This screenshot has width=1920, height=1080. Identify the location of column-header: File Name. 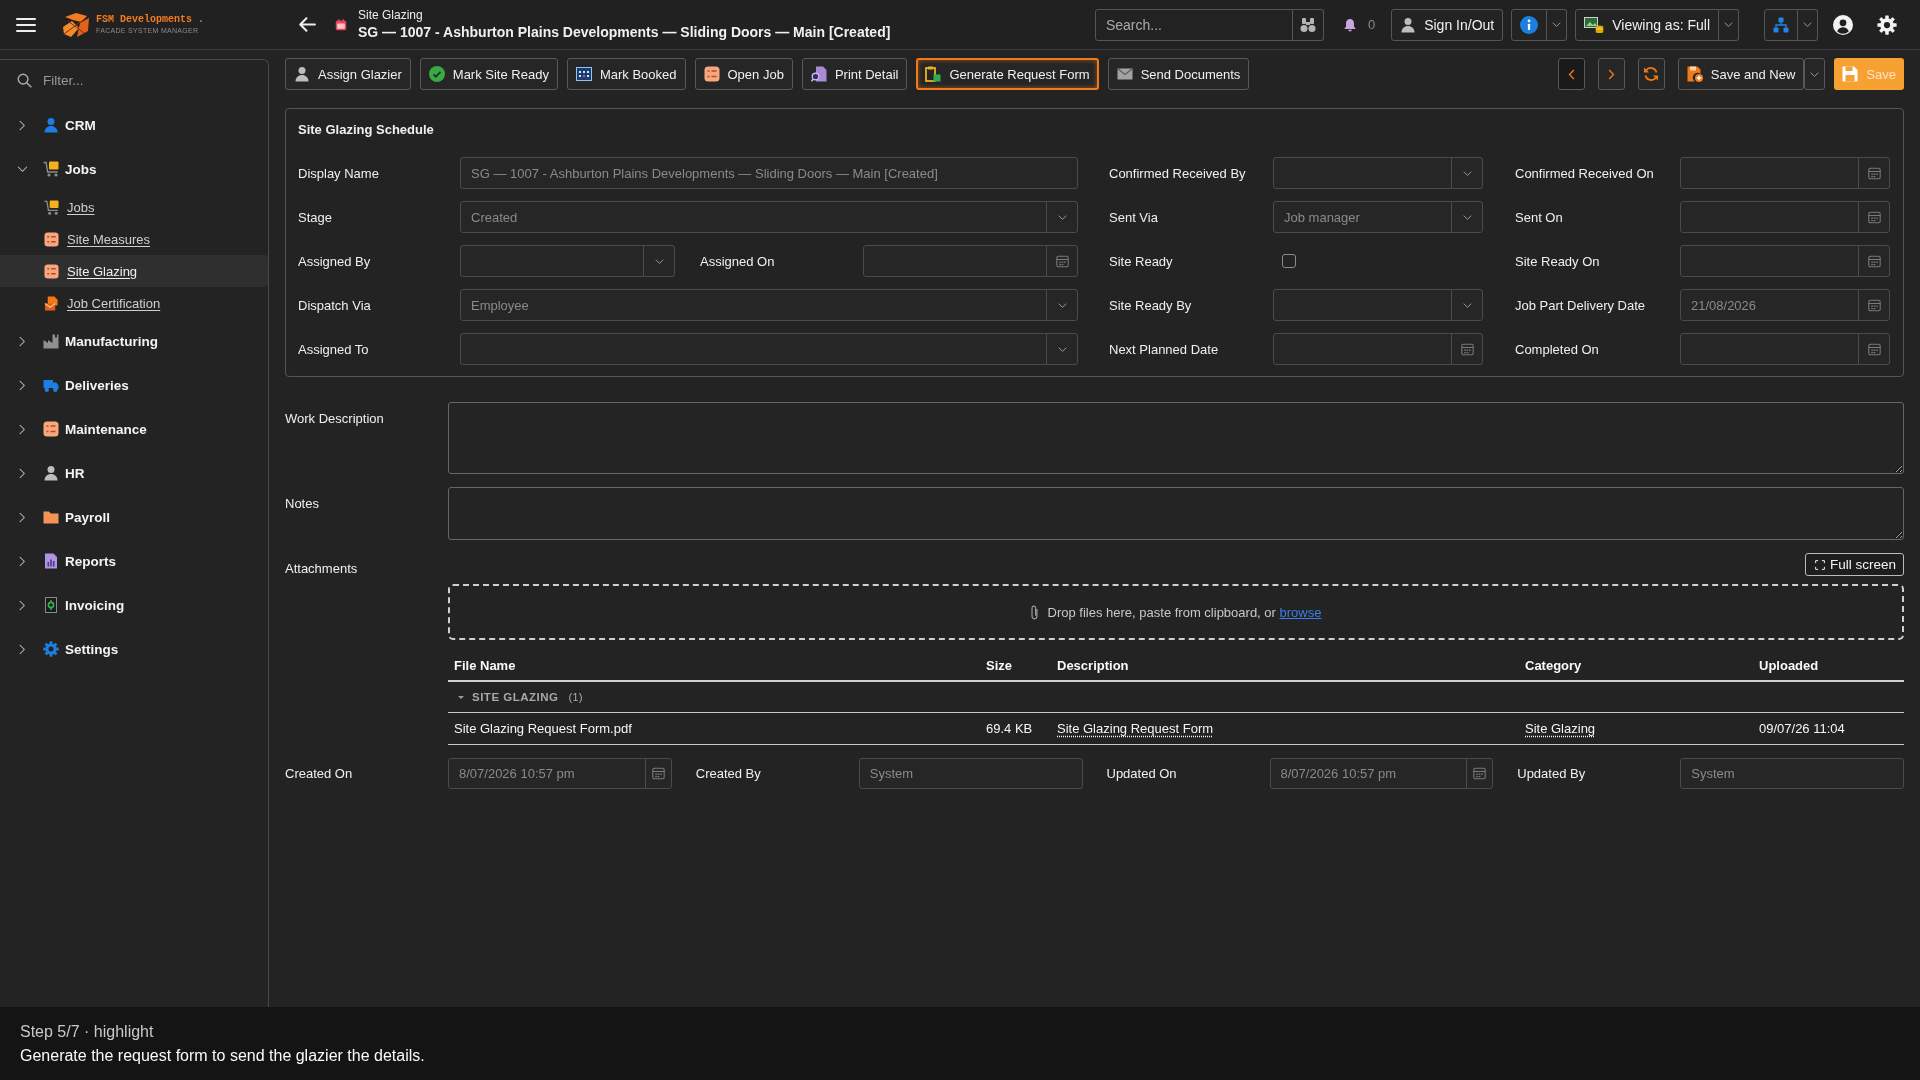
(714, 665).